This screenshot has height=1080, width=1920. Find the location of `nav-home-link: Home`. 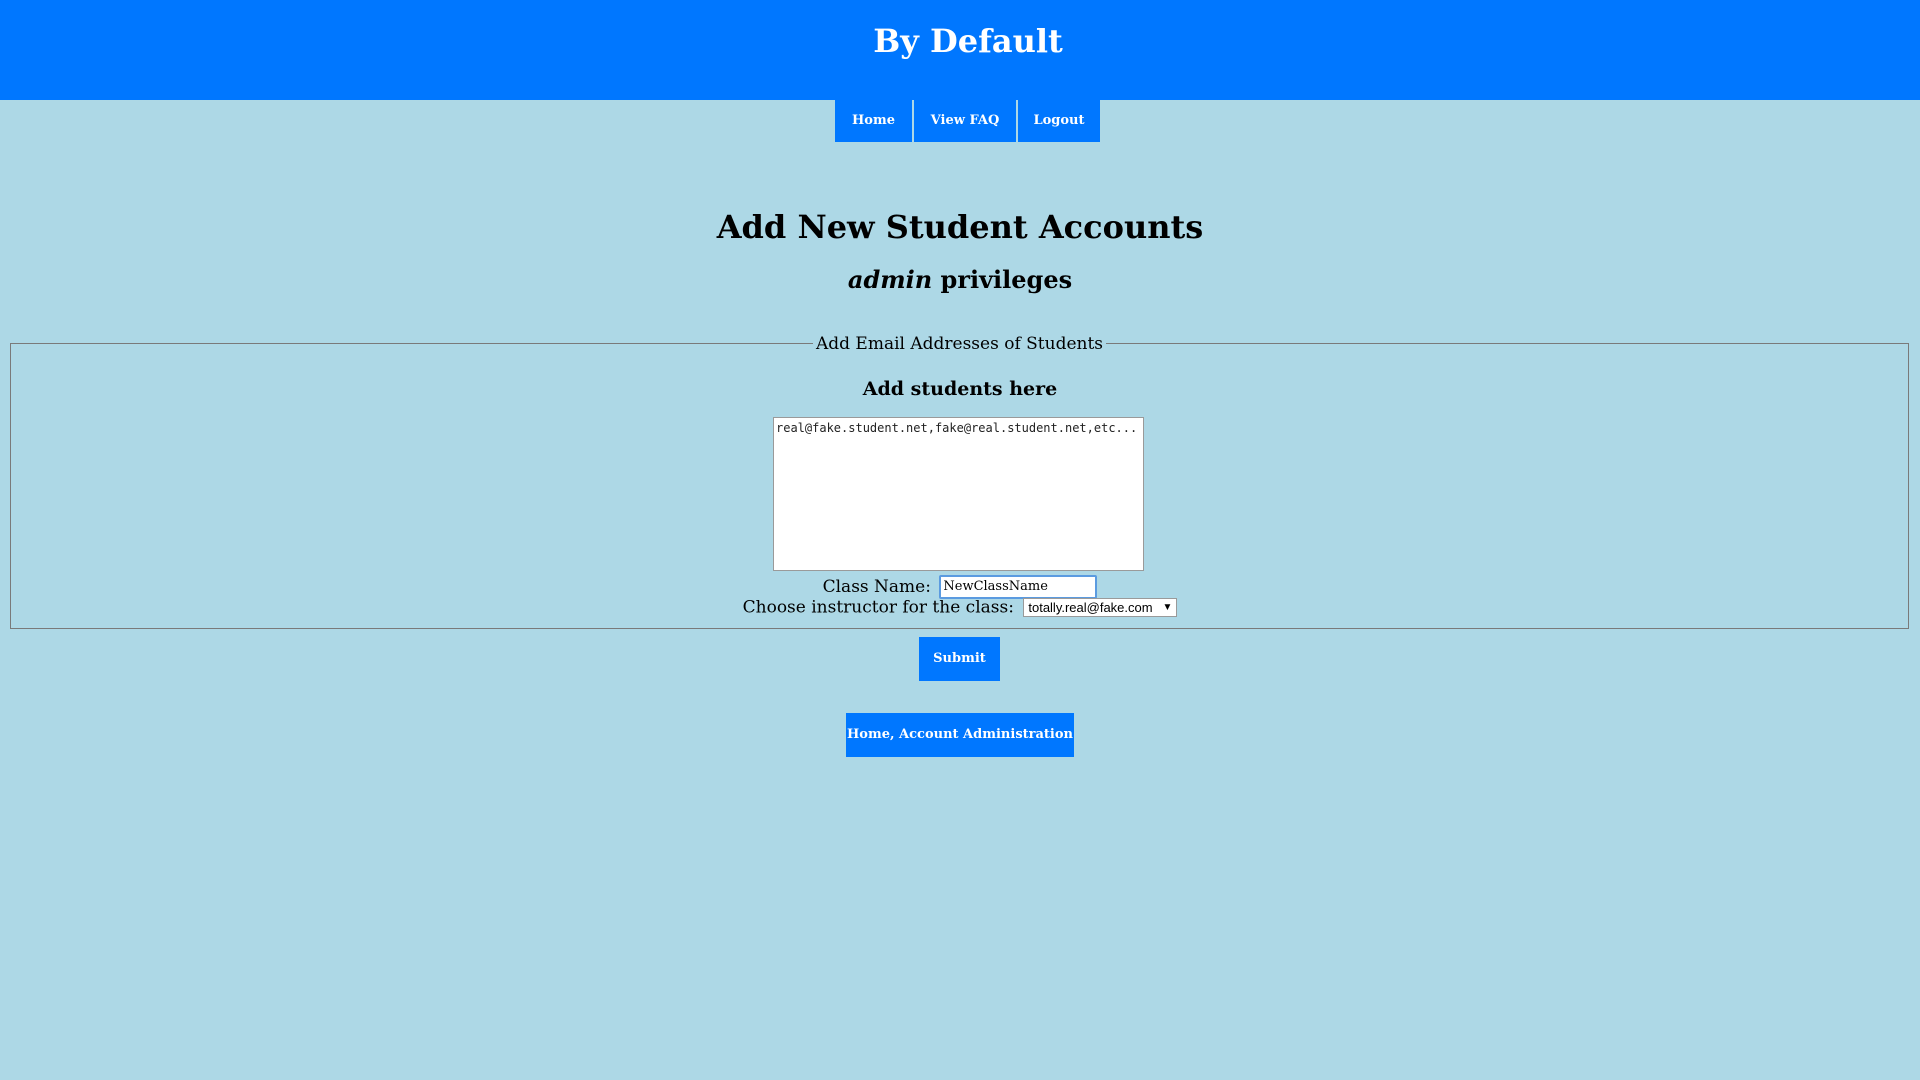

nav-home-link: Home is located at coordinates (873, 121).